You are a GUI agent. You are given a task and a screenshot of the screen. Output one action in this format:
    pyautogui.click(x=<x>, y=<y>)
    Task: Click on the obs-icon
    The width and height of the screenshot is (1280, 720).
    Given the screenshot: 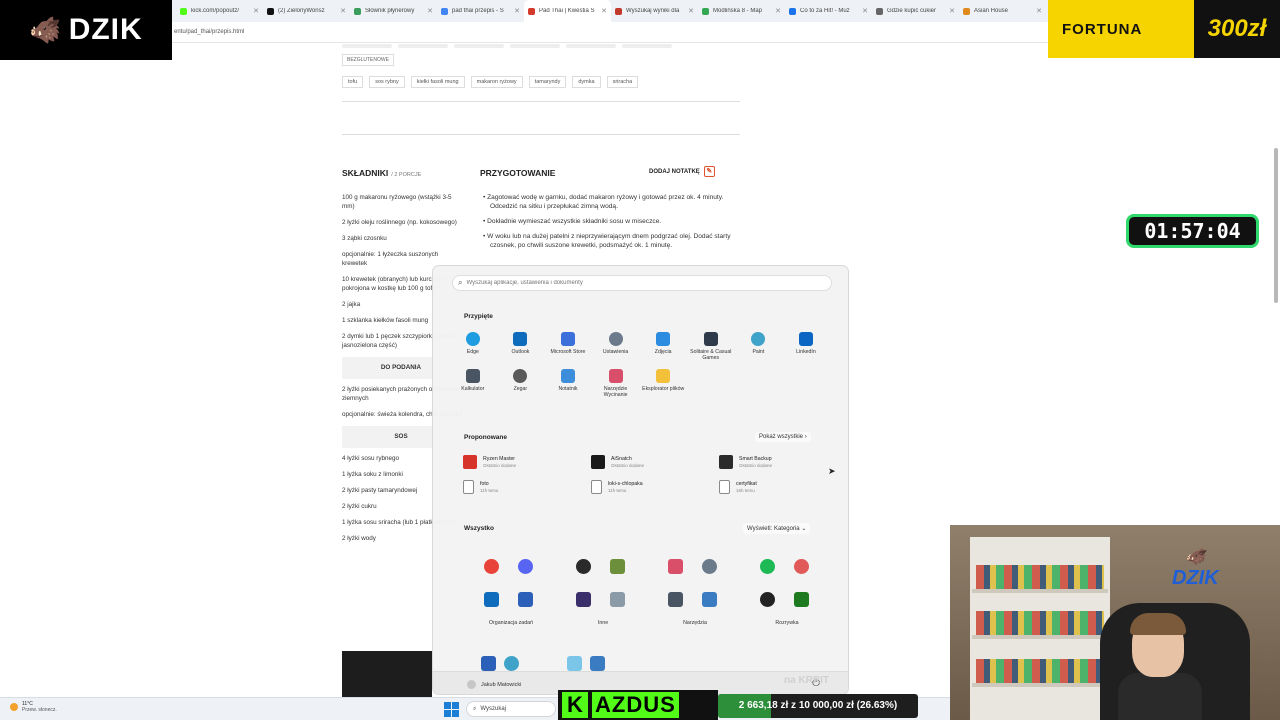 What is the action you would take?
    pyautogui.click(x=583, y=566)
    